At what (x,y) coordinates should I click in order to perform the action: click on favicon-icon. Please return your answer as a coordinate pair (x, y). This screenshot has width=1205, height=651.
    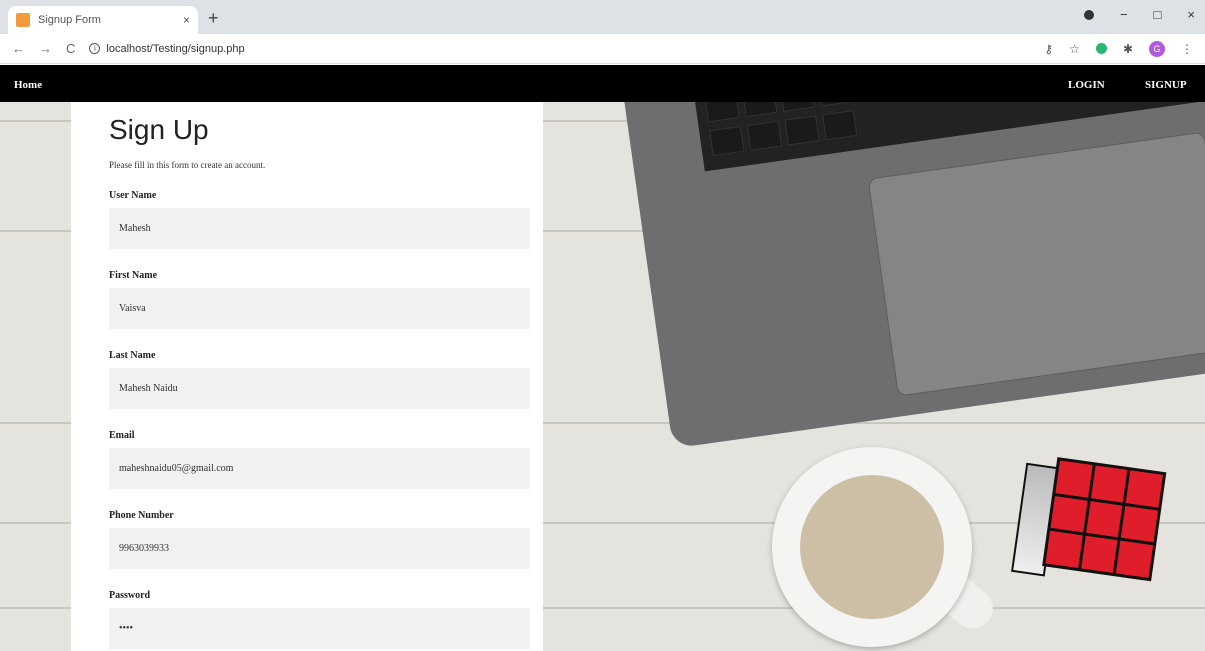
    Looking at the image, I should click on (23, 20).